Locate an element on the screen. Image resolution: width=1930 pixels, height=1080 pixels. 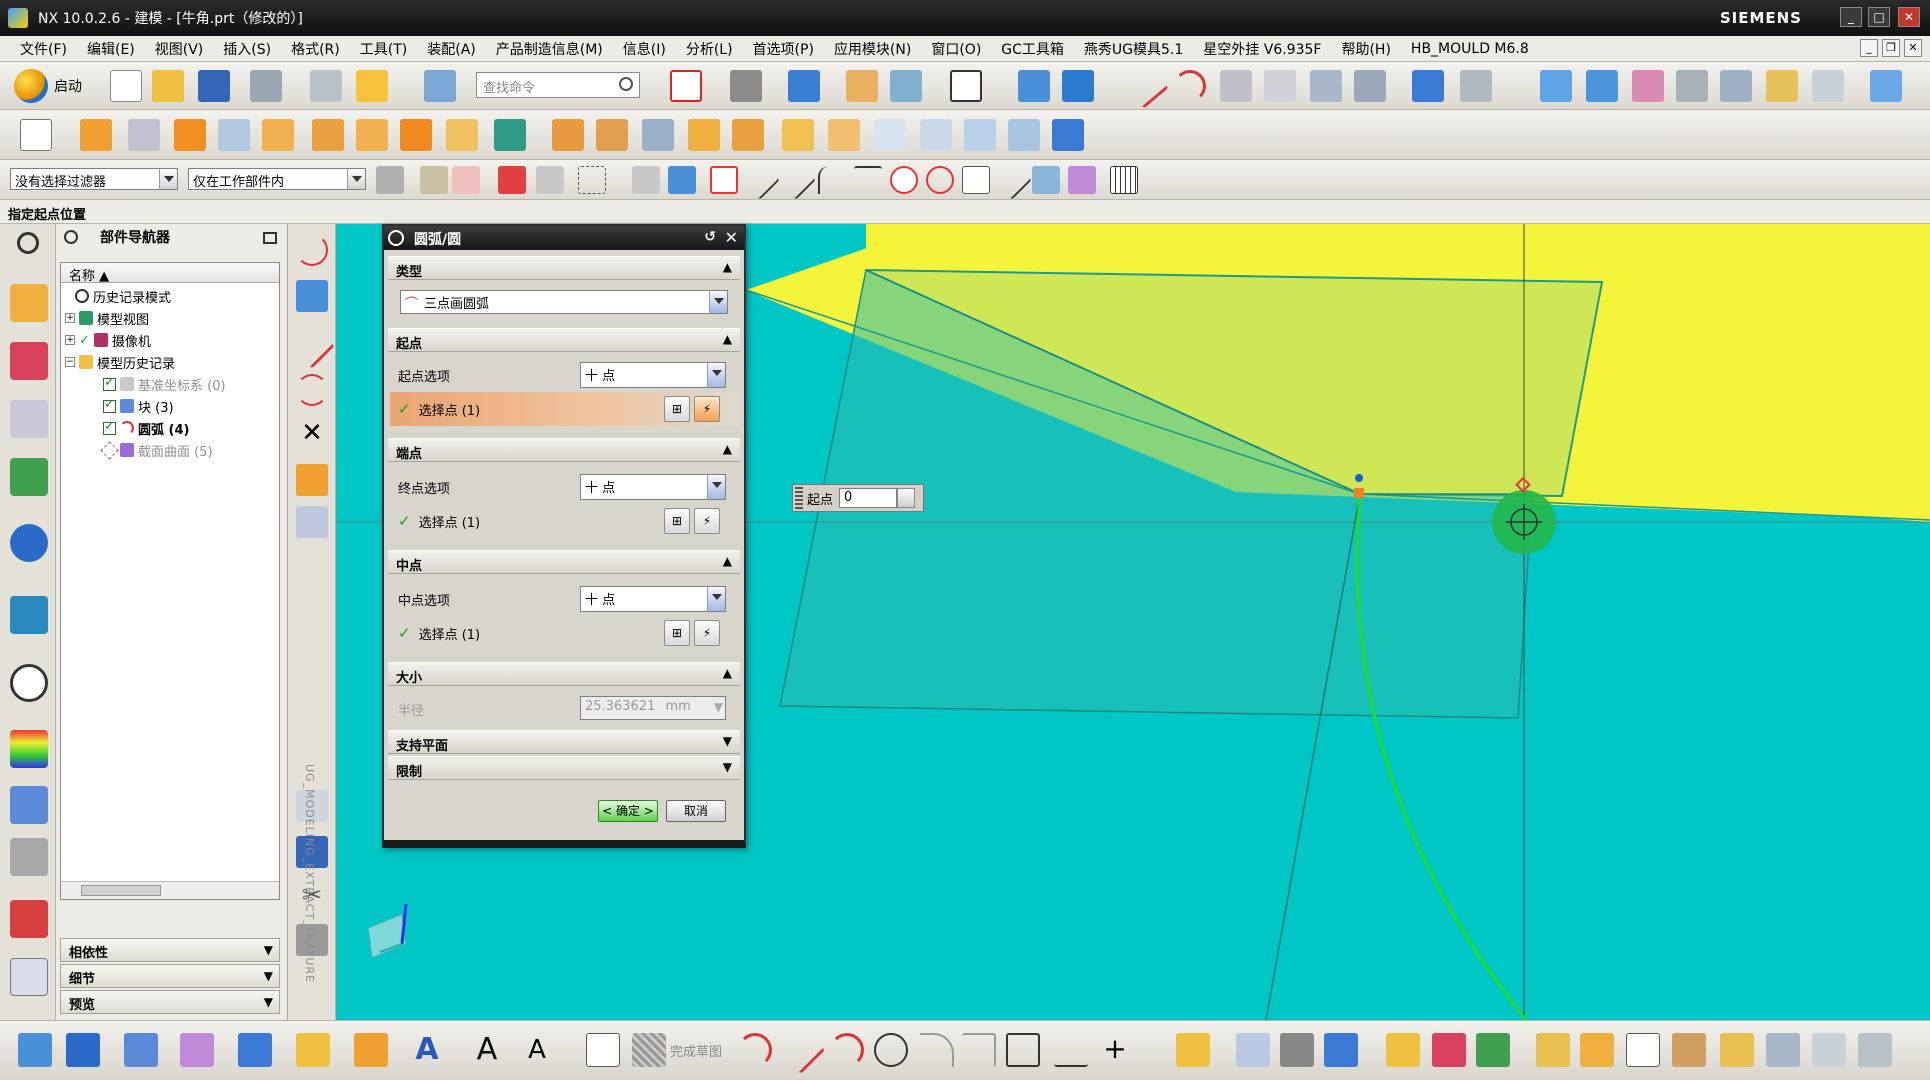
cube-view-icon is located at coordinates (1253, 1050).